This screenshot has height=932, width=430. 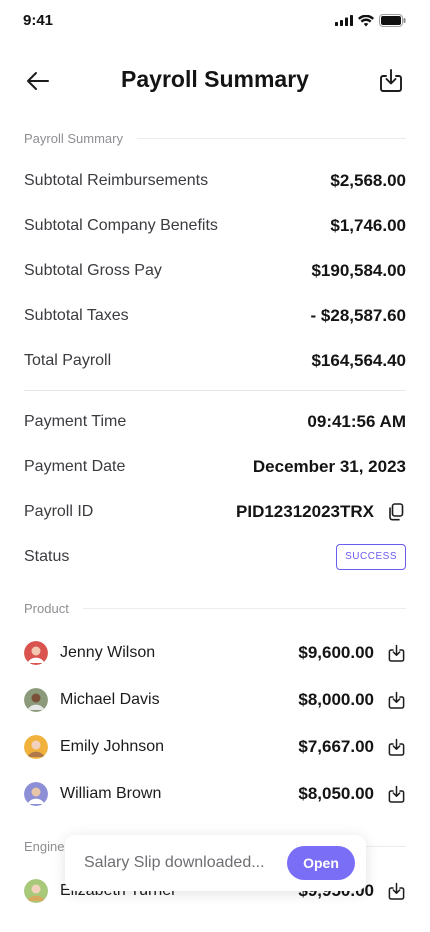 I want to click on payroll-id-wrap: PID12312023TRX, so click(x=321, y=512).